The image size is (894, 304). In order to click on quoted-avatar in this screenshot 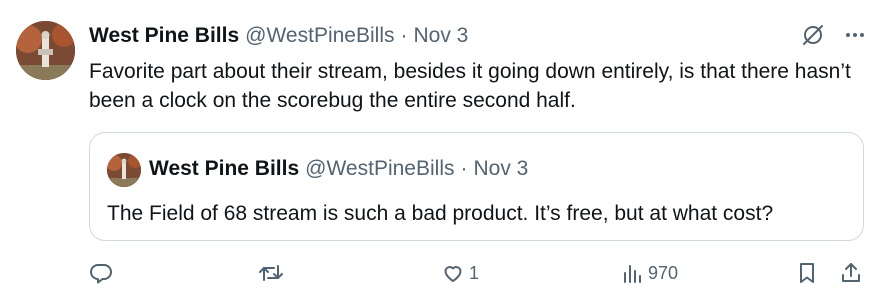, I will do `click(124, 170)`.